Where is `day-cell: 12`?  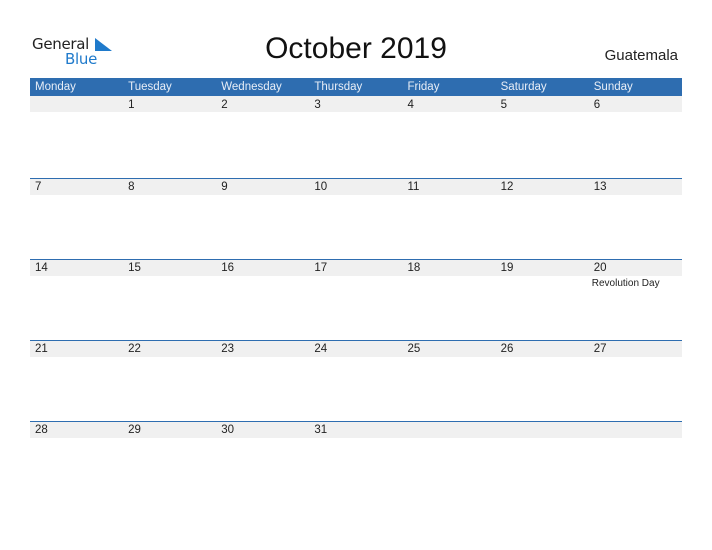 day-cell: 12 is located at coordinates (542, 218).